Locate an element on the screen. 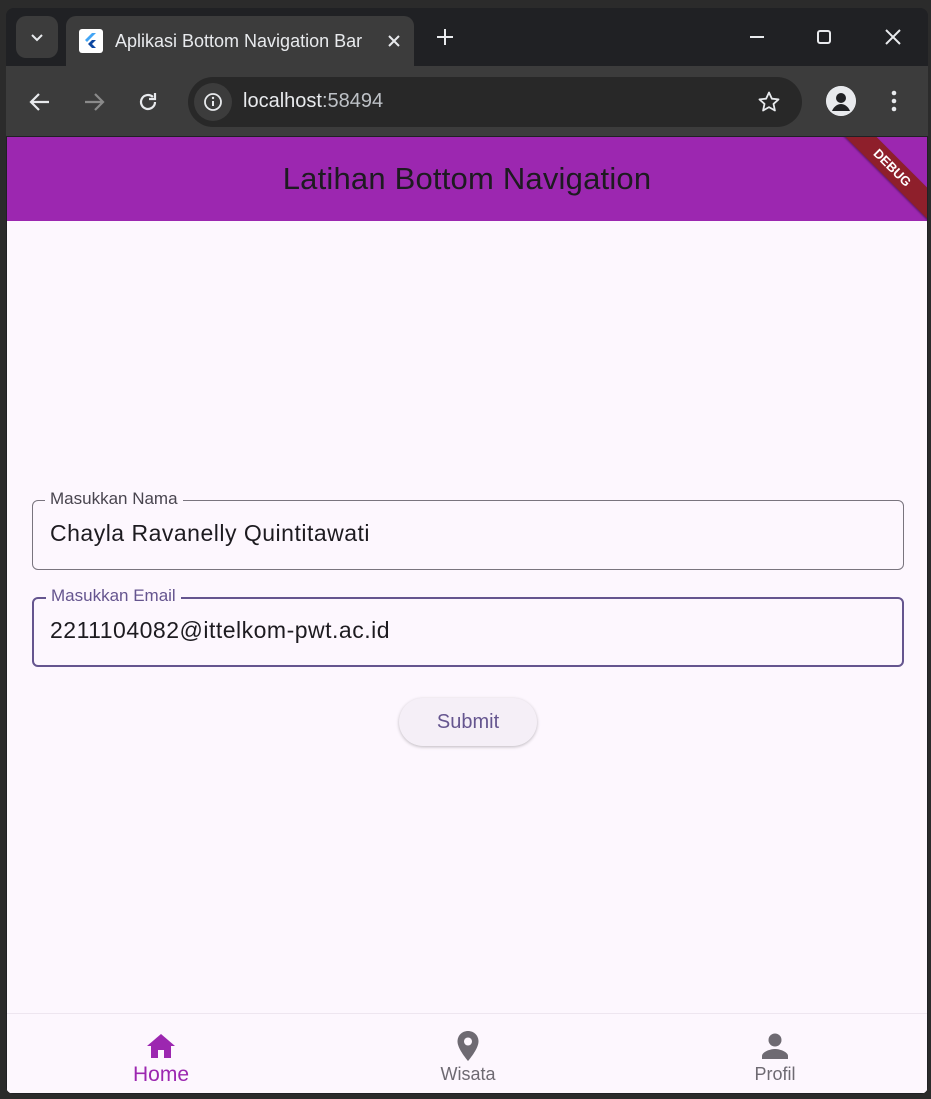  page-title: Latihan Bottom Navigation is located at coordinates (467, 178).